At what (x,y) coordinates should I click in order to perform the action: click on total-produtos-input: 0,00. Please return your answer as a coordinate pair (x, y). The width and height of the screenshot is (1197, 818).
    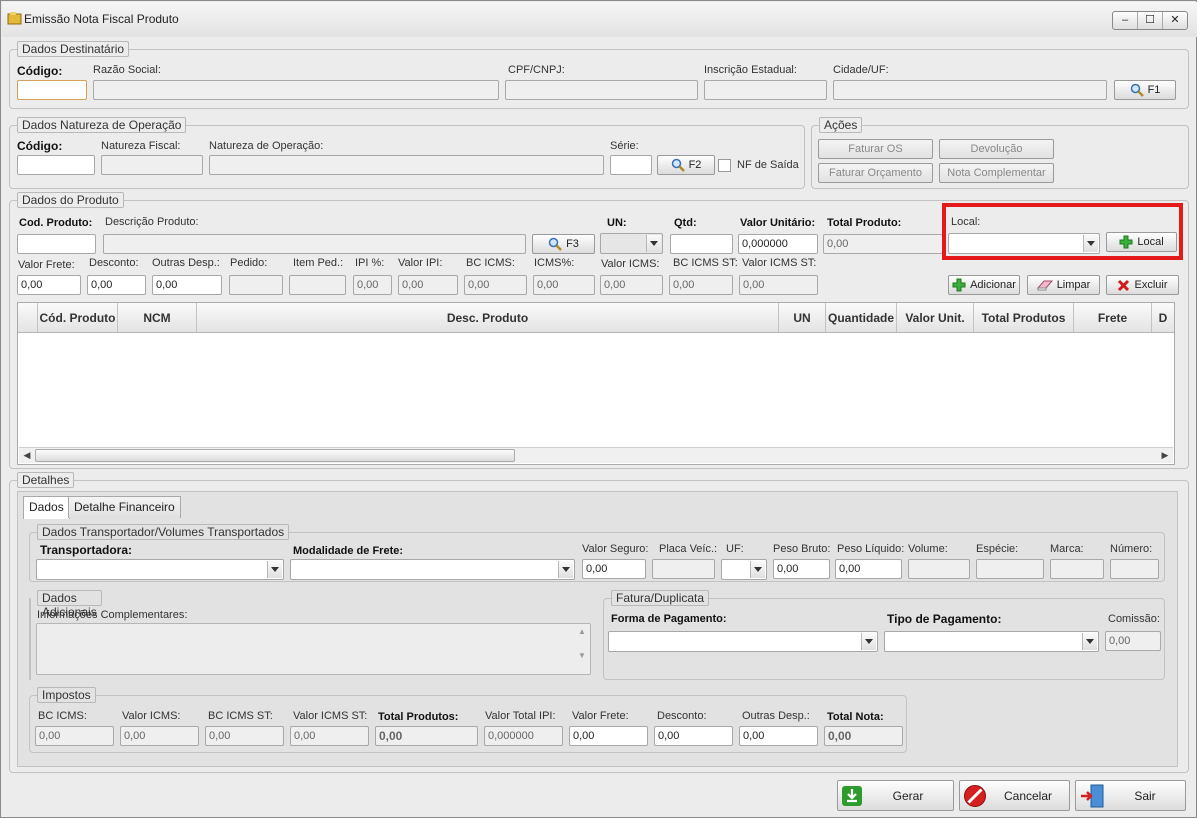
    Looking at the image, I should click on (426, 736).